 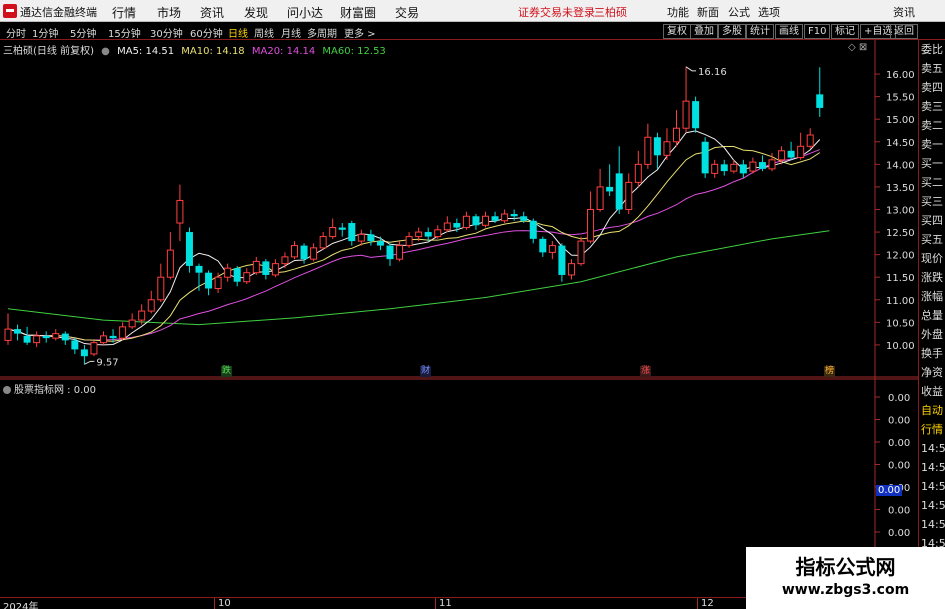 What do you see at coordinates (900, 210) in the screenshot?
I see `price-tick-label: 13.00` at bounding box center [900, 210].